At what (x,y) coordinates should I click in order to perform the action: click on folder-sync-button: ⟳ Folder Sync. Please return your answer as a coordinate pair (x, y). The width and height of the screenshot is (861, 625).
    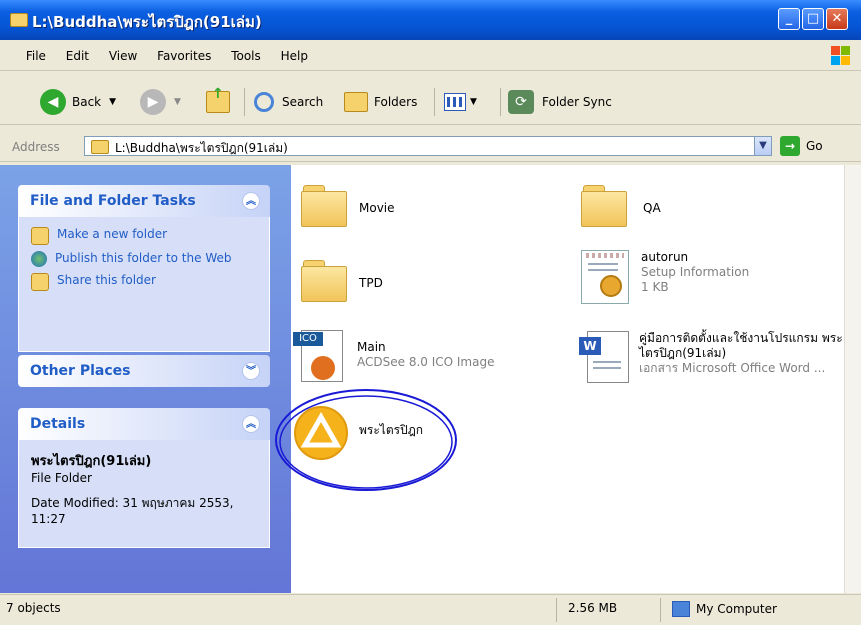
    Looking at the image, I should click on (560, 102).